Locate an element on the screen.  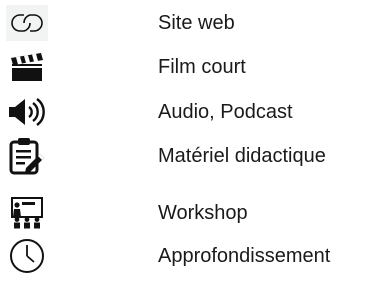
legend-item-workshop: Workshop is located at coordinates (187, 213).